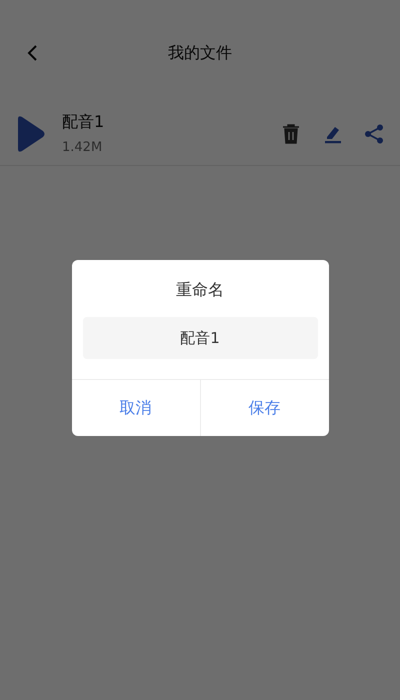 The height and width of the screenshot is (700, 400). What do you see at coordinates (200, 53) in the screenshot?
I see `page-title: 我的文件` at bounding box center [200, 53].